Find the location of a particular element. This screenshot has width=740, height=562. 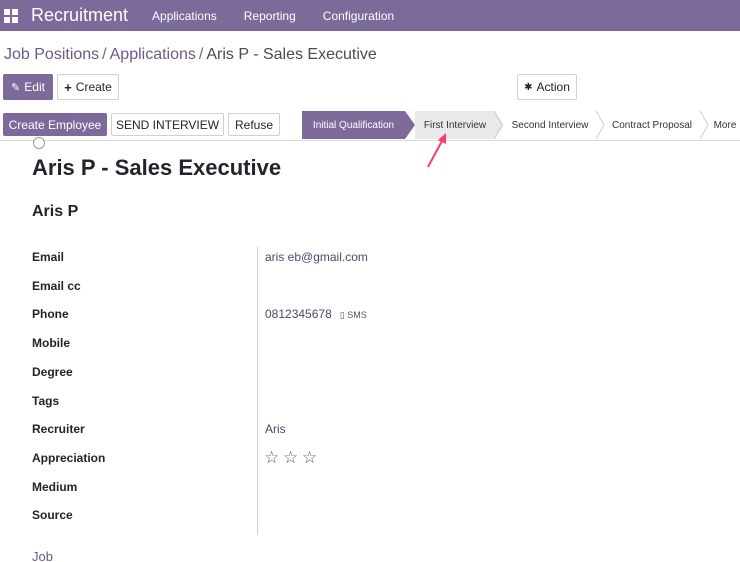

field-divider is located at coordinates (257, 391).